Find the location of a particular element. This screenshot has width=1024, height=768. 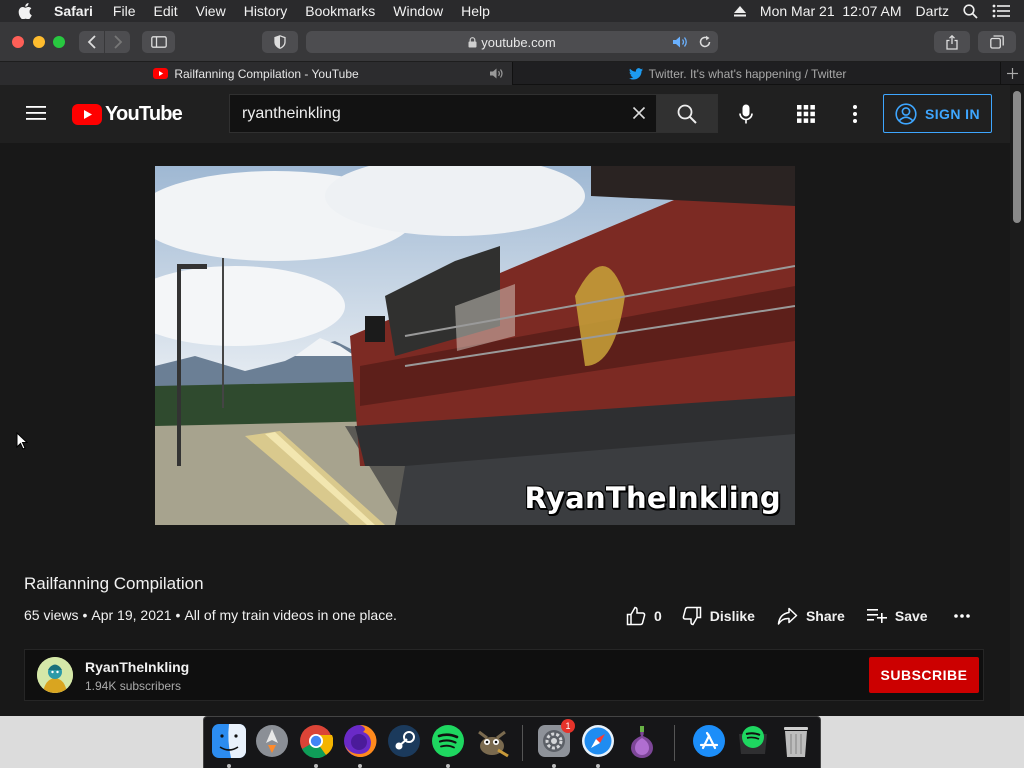

clear-search-icon is located at coordinates (639, 113).